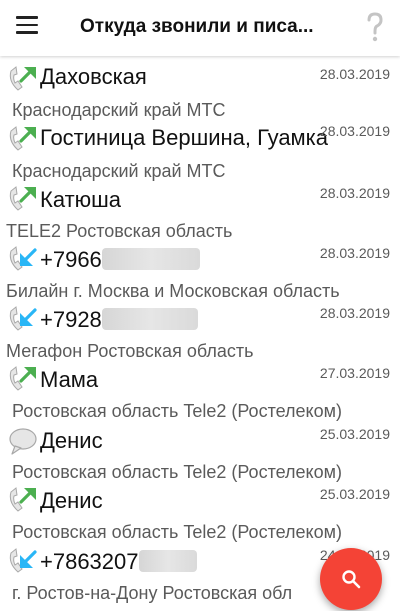  I want to click on message-bubble-icon, so click(23, 441).